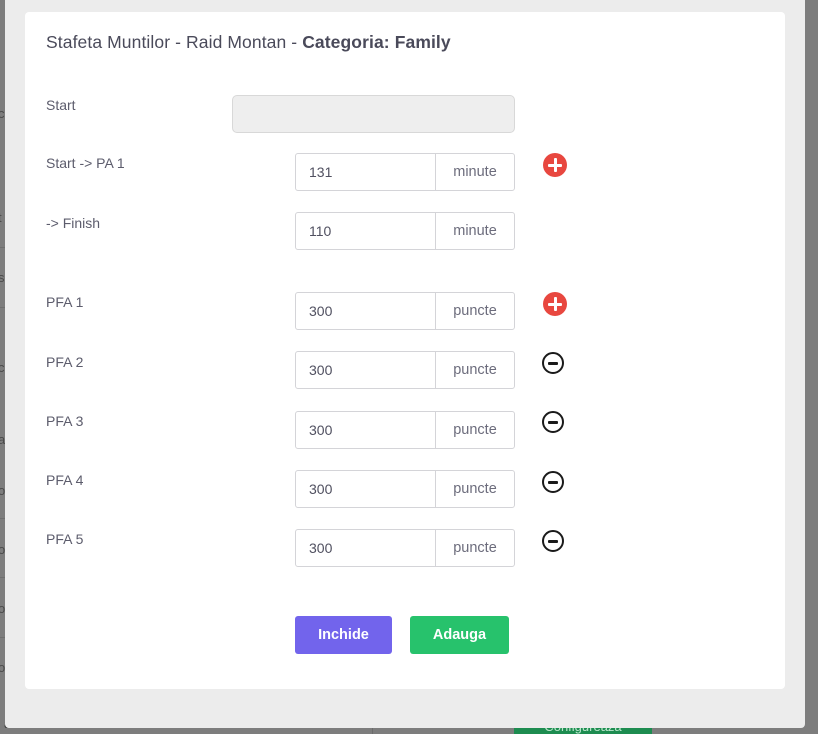 The image size is (818, 734). What do you see at coordinates (65, 421) in the screenshot?
I see `pfa-row-label: PFA 3` at bounding box center [65, 421].